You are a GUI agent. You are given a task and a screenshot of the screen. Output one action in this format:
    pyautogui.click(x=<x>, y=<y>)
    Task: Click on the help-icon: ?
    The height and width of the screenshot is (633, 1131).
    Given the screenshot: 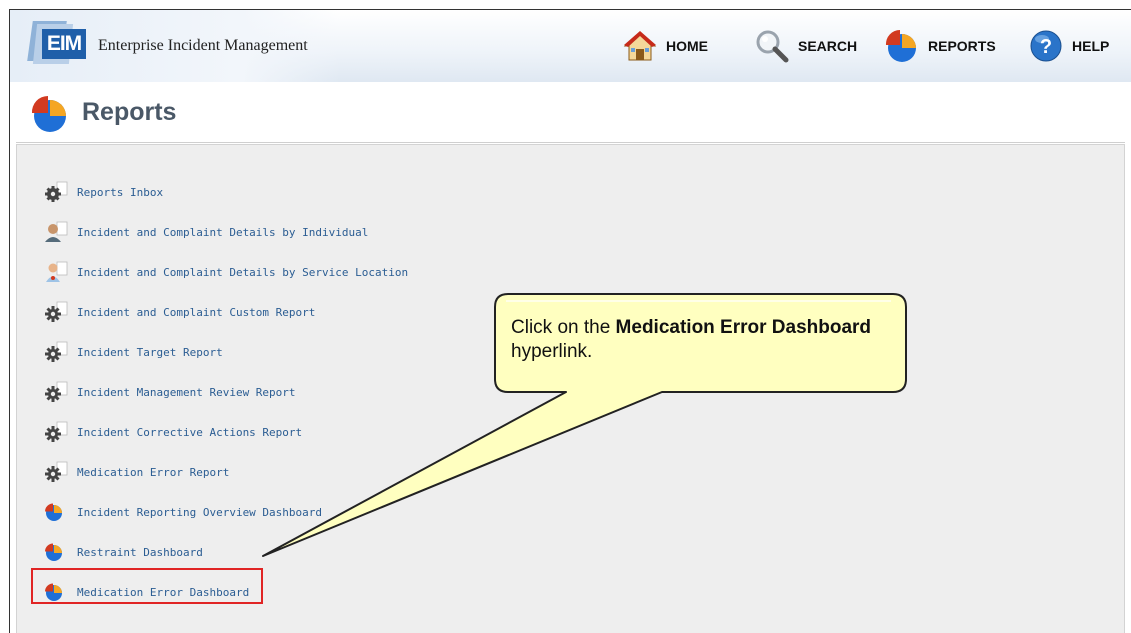 What is the action you would take?
    pyautogui.click(x=1046, y=46)
    